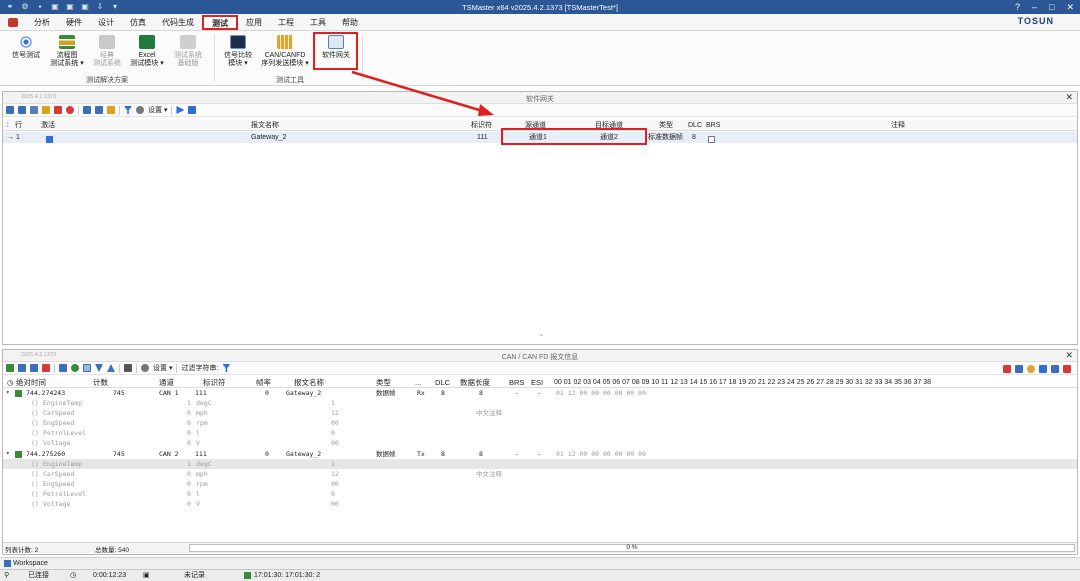  Describe the element at coordinates (247, 576) in the screenshot. I see `timestamp-icon` at that location.